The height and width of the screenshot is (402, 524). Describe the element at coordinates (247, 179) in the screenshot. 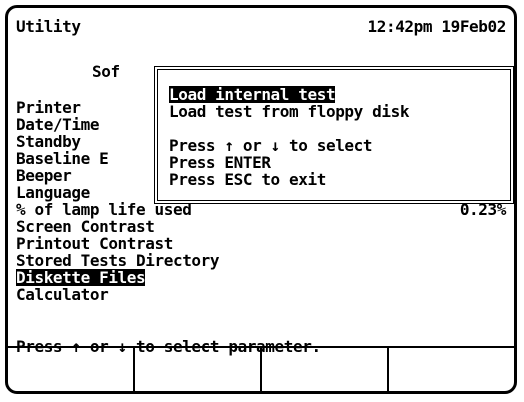

I see `popup-instruction-esc: Press ESC to exit` at that location.